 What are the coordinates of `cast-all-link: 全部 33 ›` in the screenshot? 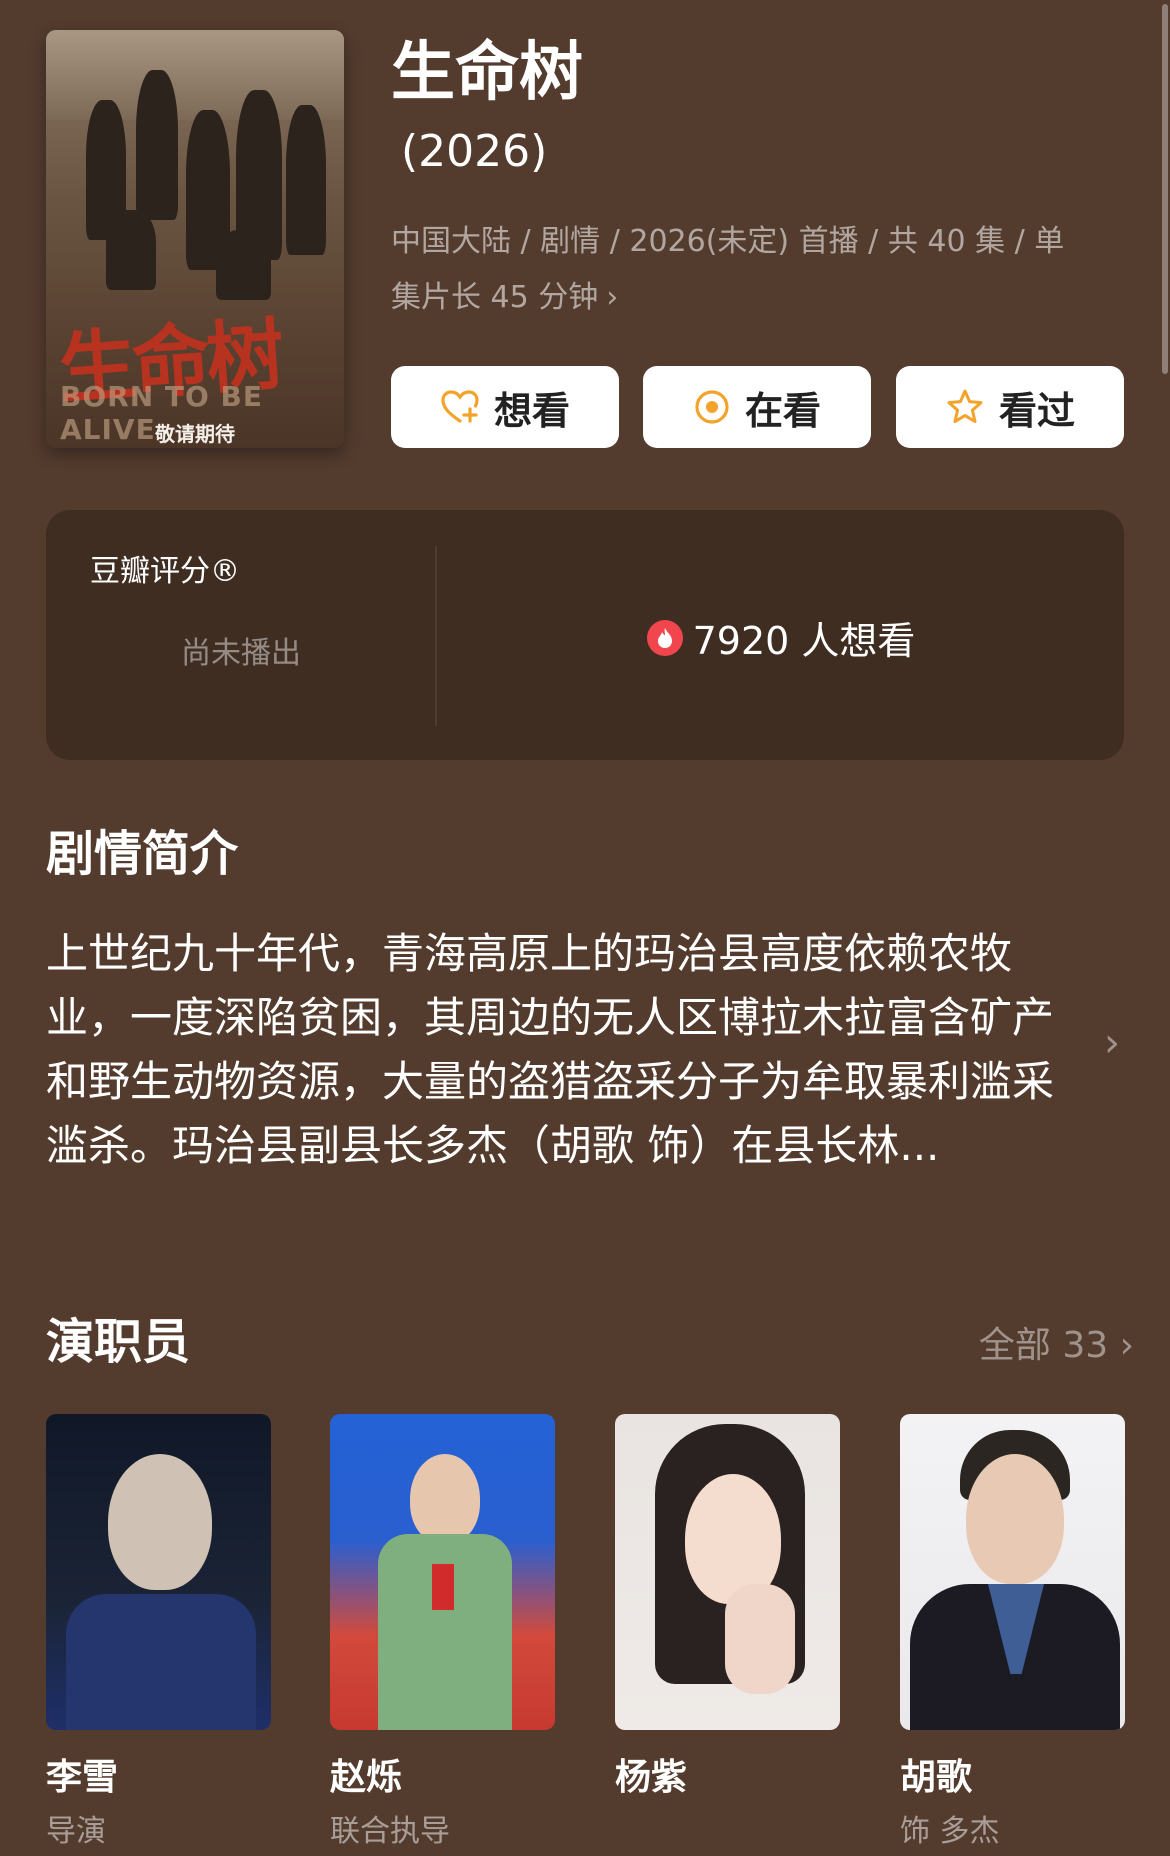 It's located at (1056, 1342).